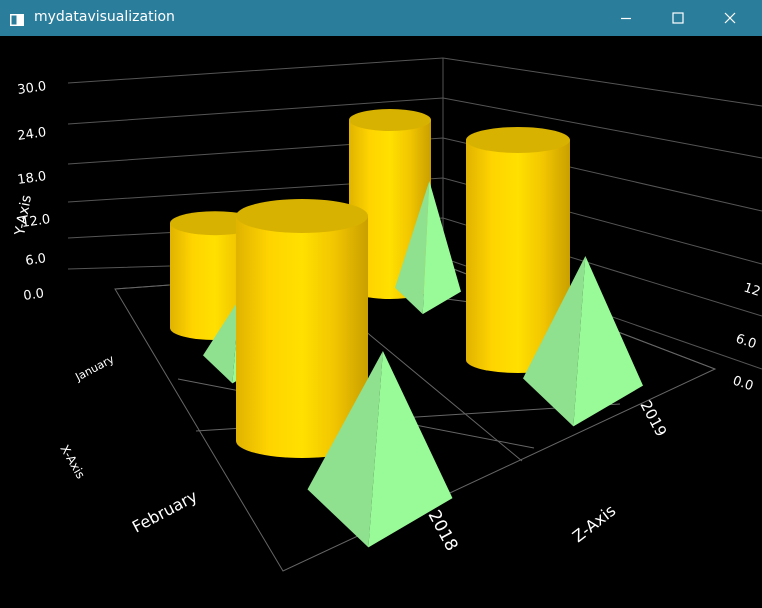 The width and height of the screenshot is (762, 608). I want to click on title-bar: mydatavisualization, so click(381, 18).